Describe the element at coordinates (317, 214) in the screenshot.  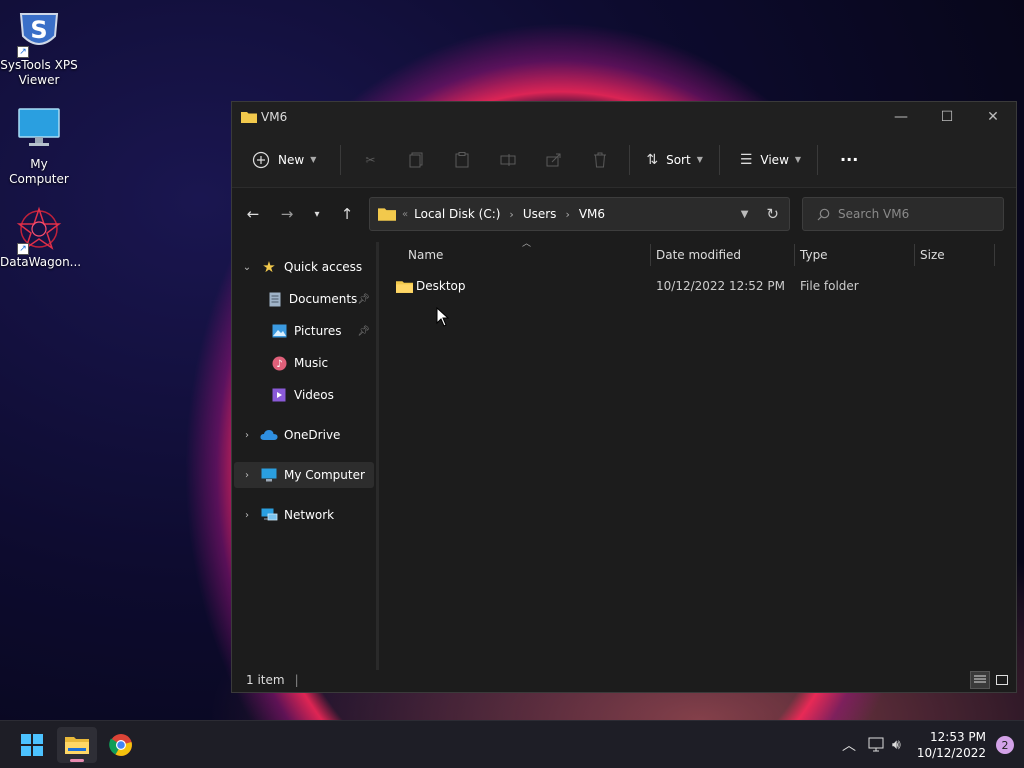
I see `recent-locations-button: ▾` at that location.